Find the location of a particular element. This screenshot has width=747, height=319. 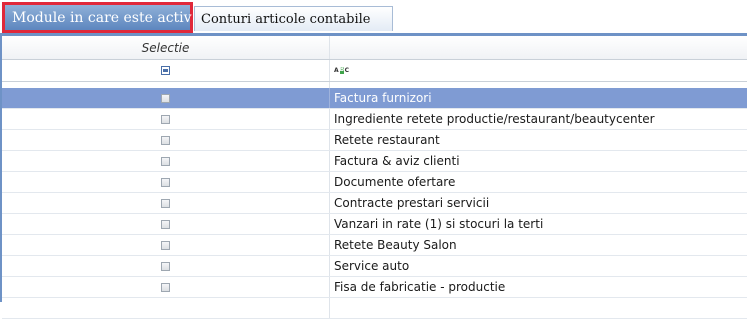

table-row: Factura furnizori is located at coordinates (374, 98).